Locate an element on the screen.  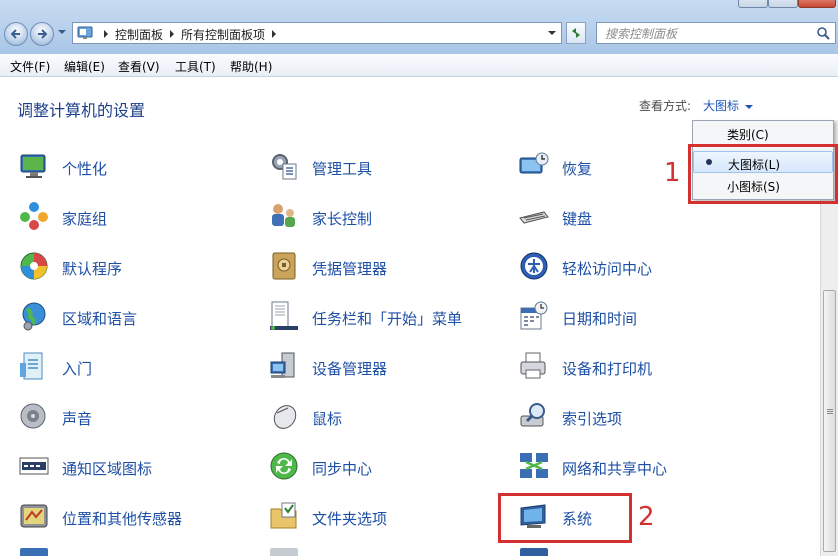
annotation-number-1: 1 is located at coordinates (672, 173).